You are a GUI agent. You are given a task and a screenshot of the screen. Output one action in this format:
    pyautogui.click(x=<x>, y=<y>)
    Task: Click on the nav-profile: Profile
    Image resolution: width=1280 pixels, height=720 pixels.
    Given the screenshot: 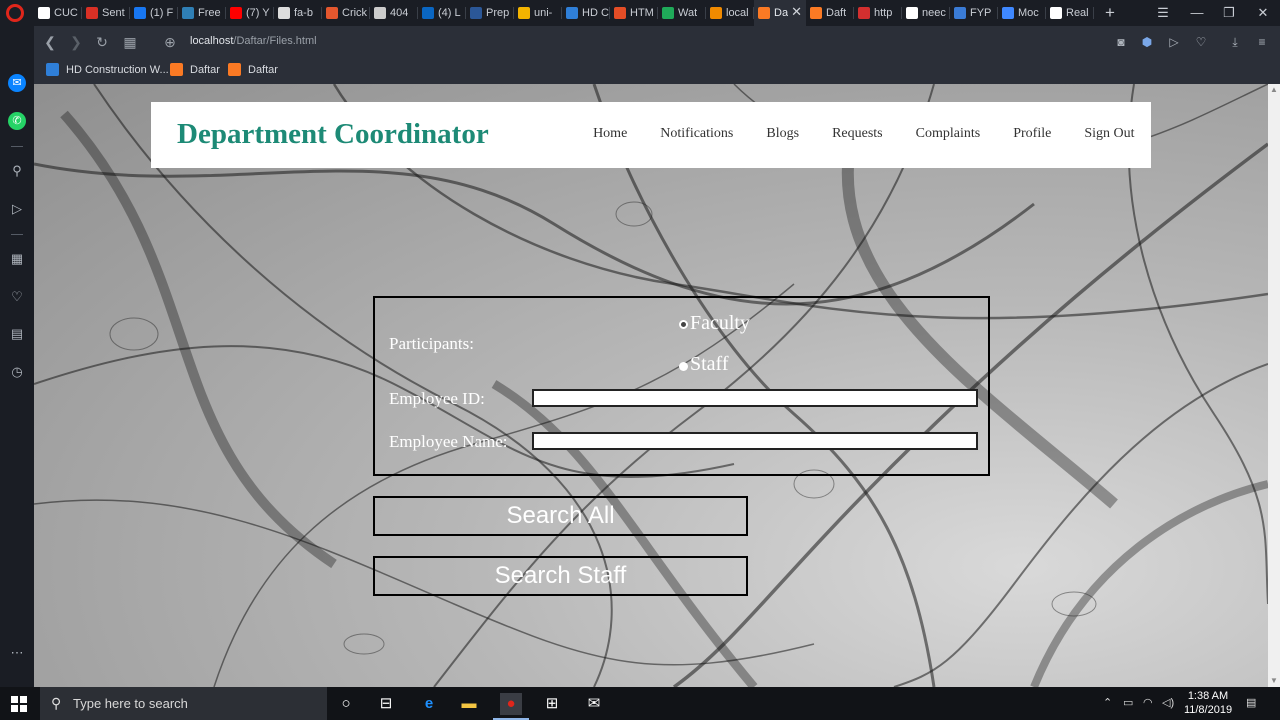 What is the action you would take?
    pyautogui.click(x=1032, y=134)
    